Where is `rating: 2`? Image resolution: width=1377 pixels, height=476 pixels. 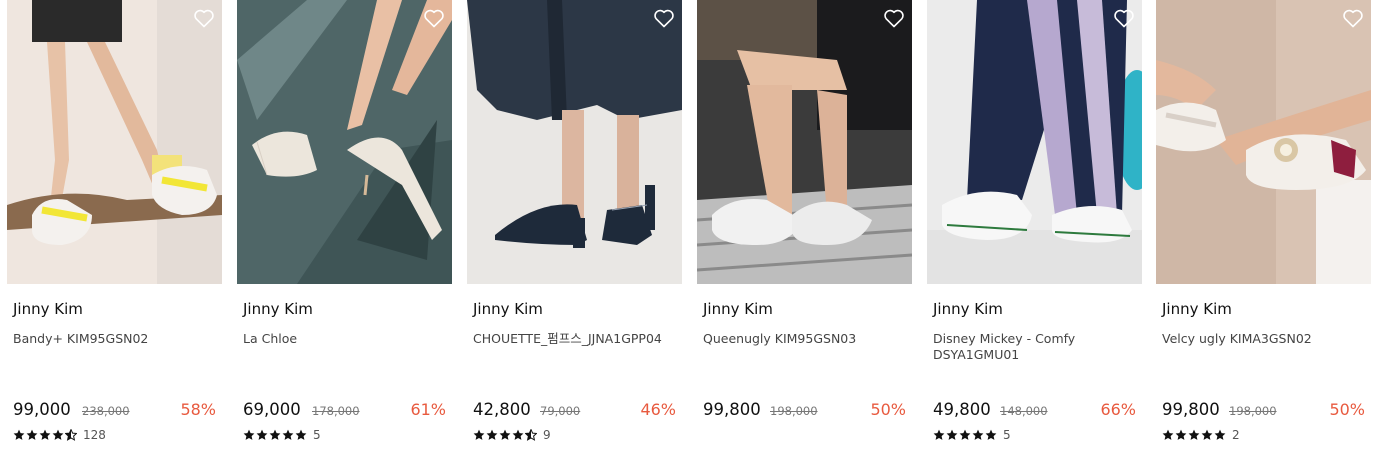
rating: 2 is located at coordinates (1201, 435).